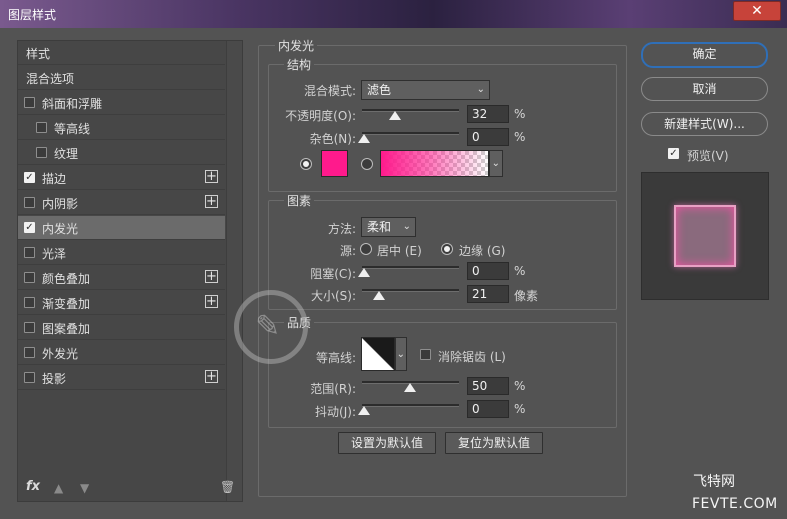  I want to click on style-list-label: 等高线, so click(72, 129).